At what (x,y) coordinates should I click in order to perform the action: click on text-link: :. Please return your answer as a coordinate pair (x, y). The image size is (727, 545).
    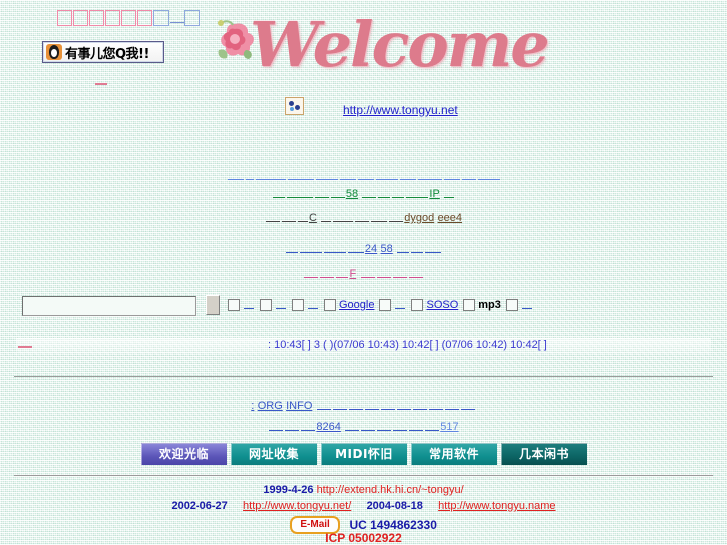
    Looking at the image, I should click on (252, 406).